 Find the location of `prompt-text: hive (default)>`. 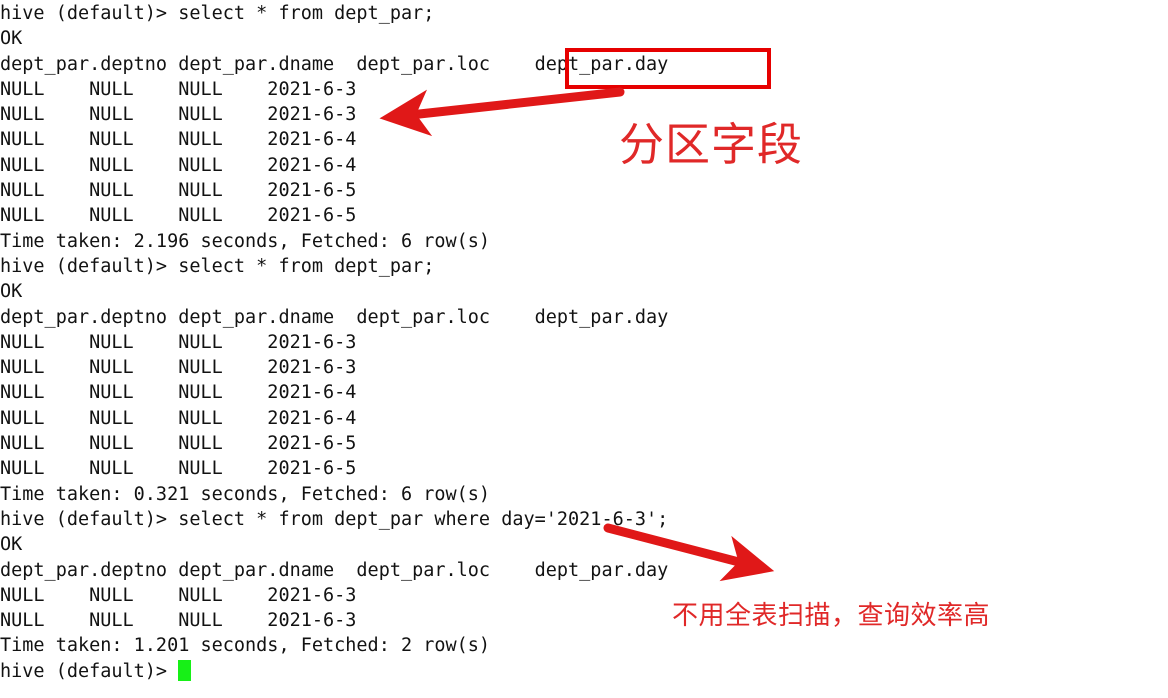

prompt-text: hive (default)> is located at coordinates (89, 671).